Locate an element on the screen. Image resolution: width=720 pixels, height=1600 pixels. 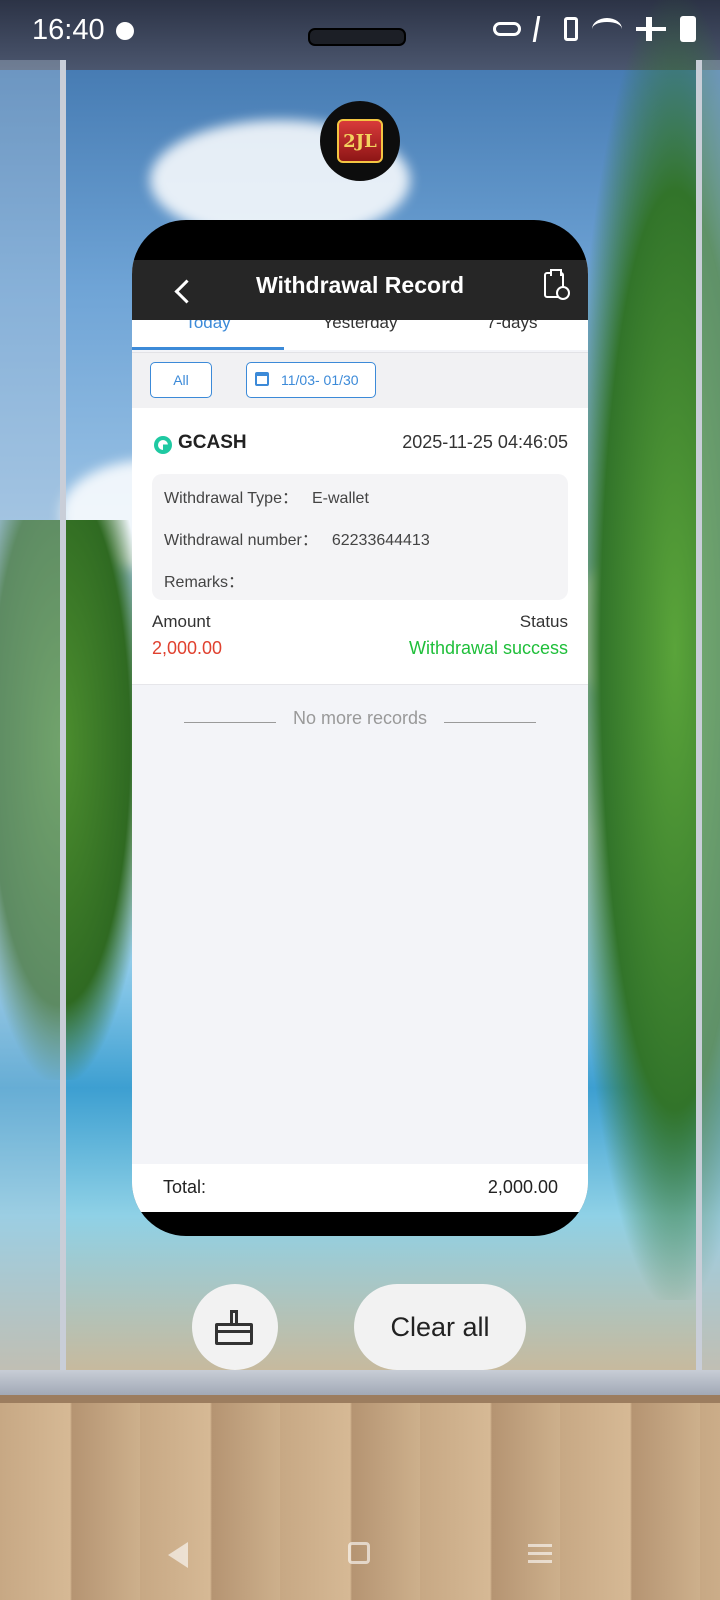
remarks-row: Remarks： is located at coordinates (204, 580).